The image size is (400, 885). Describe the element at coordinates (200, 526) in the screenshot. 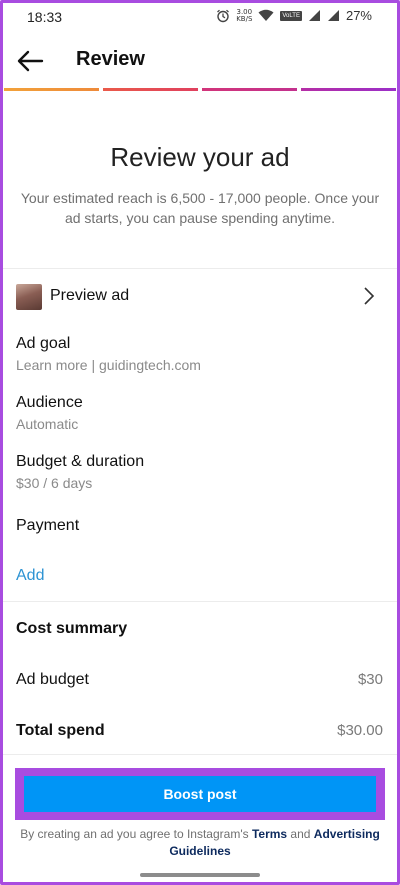

I see `payment-row: Payment` at that location.